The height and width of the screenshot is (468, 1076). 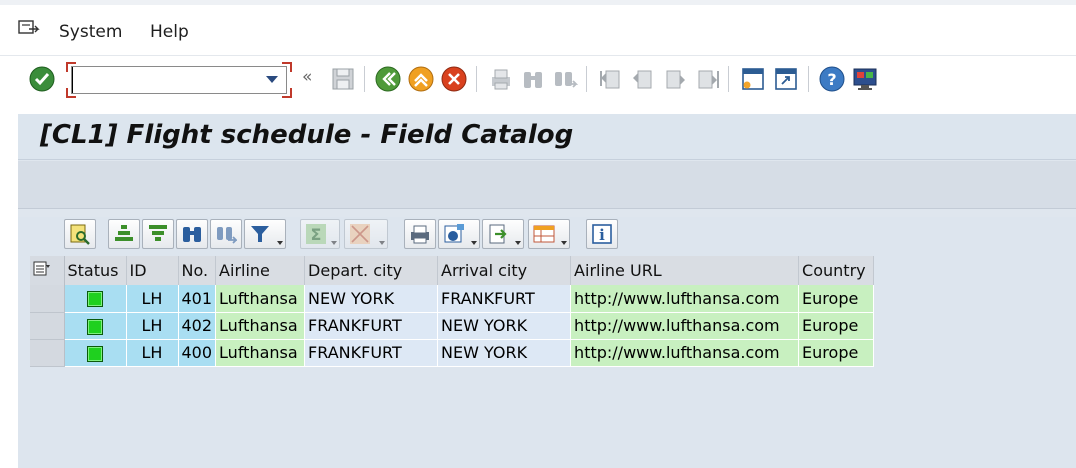 What do you see at coordinates (197, 299) in the screenshot?
I see `no-cell: 401` at bounding box center [197, 299].